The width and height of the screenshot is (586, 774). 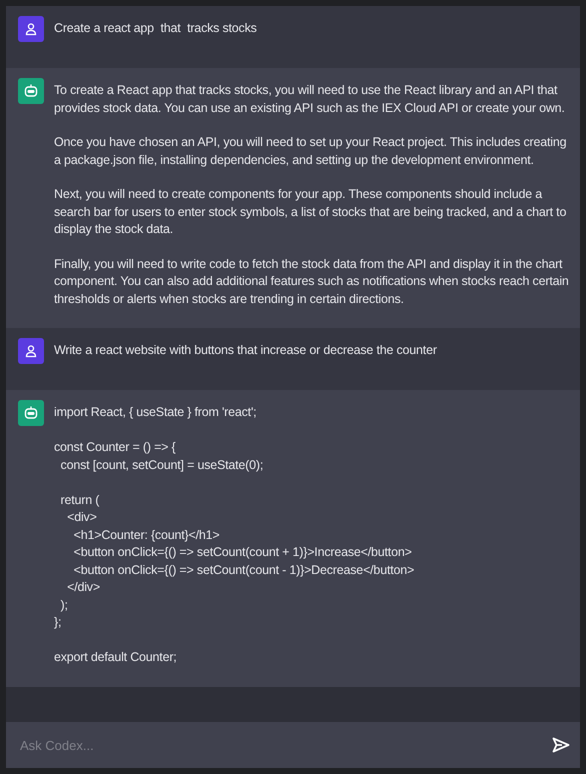 What do you see at coordinates (312, 282) in the screenshot?
I see `message-text: Finally, you will need to write code to fetch the stock data from the API and display it in the chart component. You can also add additional features such as notifications when stocks reach certain thresholds or alerts when stocks are trending in certain directions.` at bounding box center [312, 282].